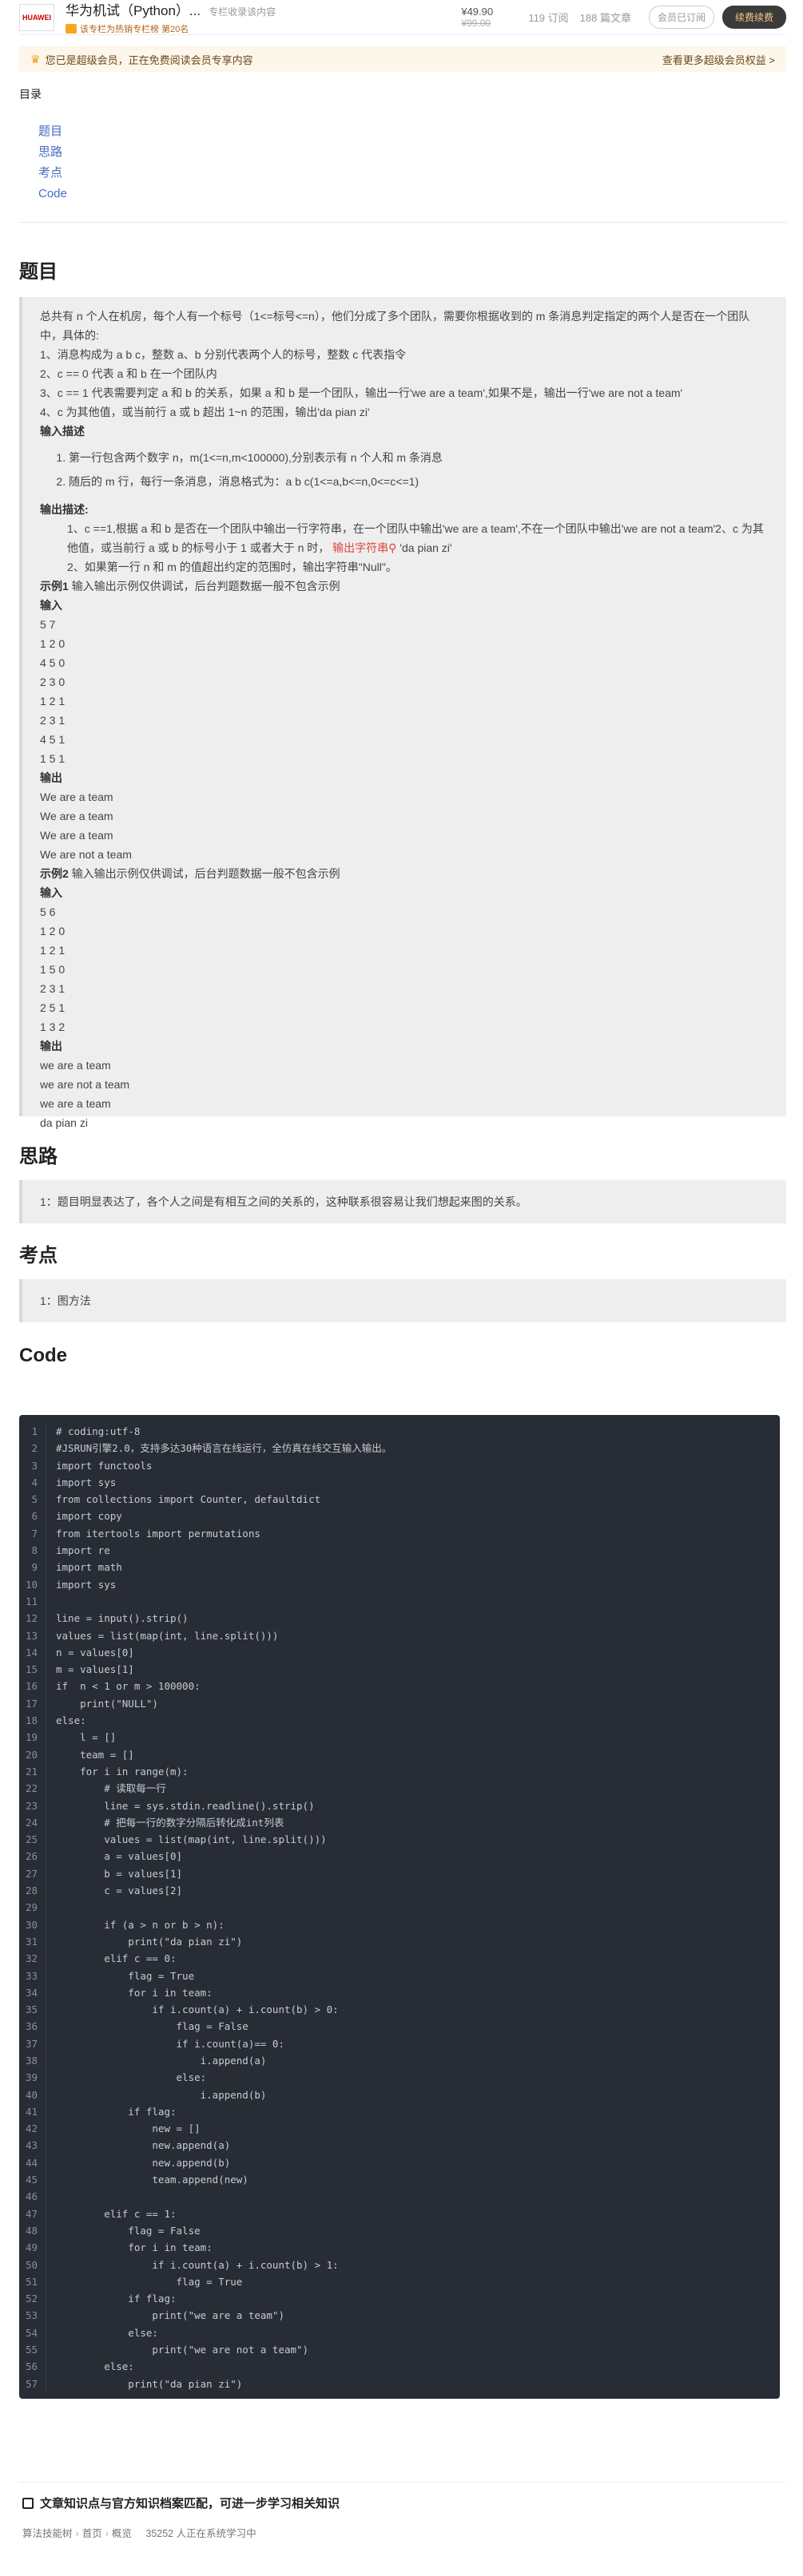 The image size is (803, 2576). I want to click on line-number: 47, so click(32, 2213).